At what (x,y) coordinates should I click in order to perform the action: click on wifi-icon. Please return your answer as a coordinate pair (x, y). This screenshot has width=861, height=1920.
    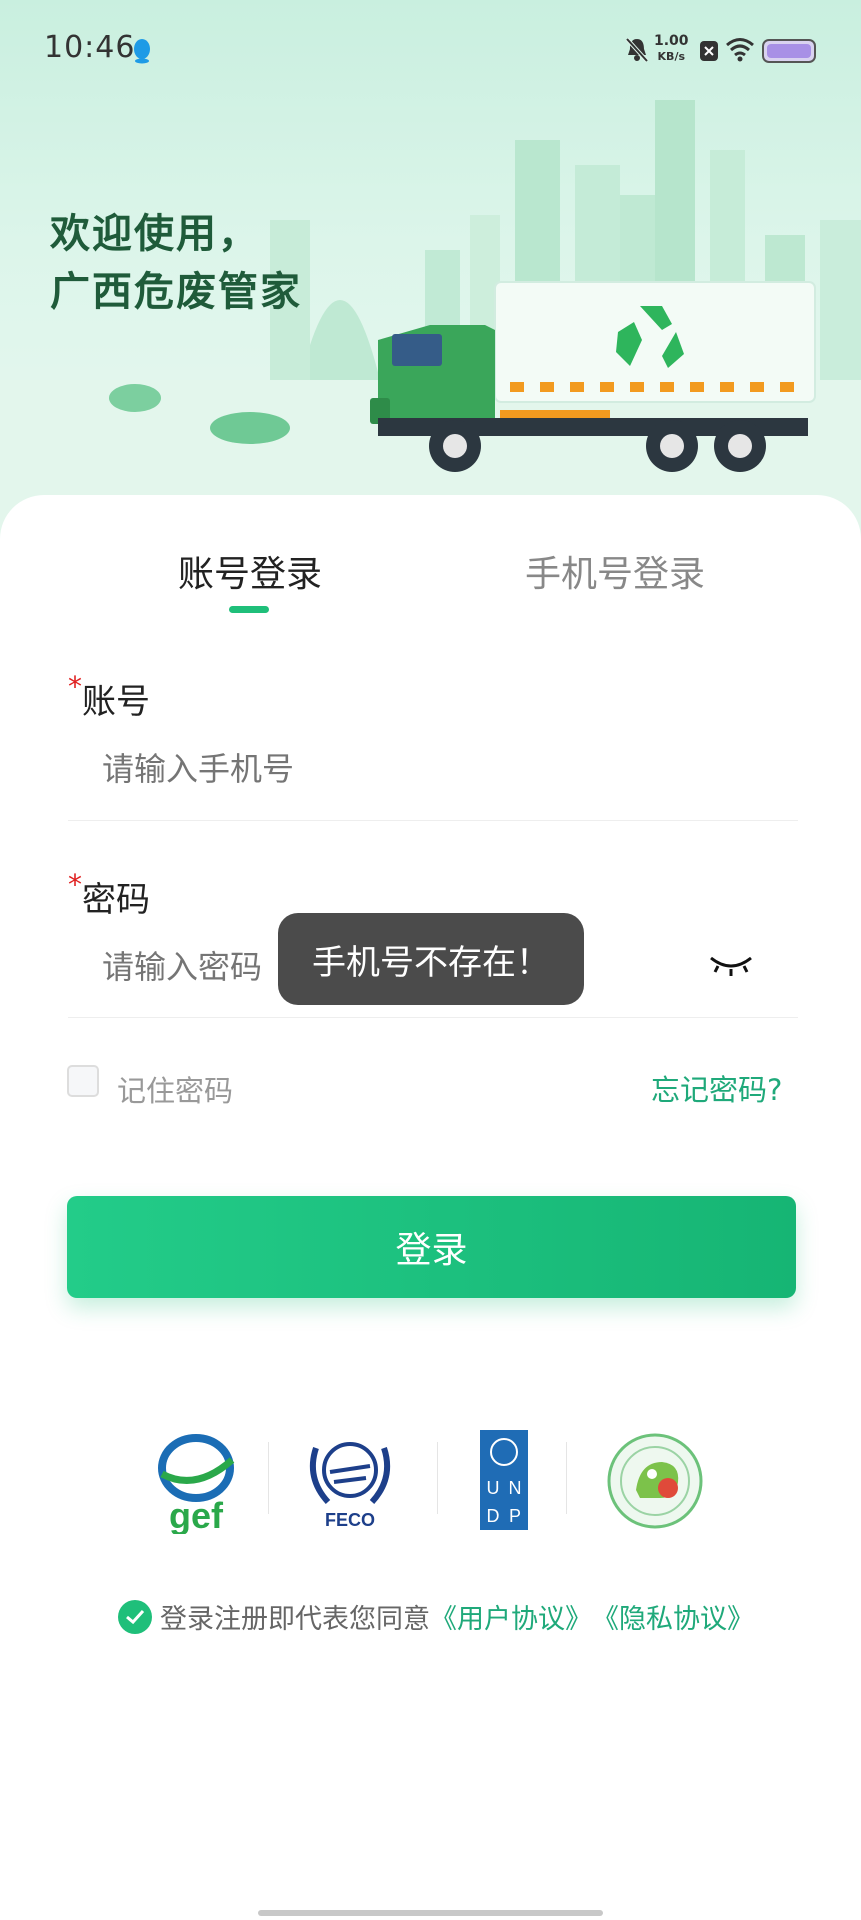
    Looking at the image, I should click on (740, 50).